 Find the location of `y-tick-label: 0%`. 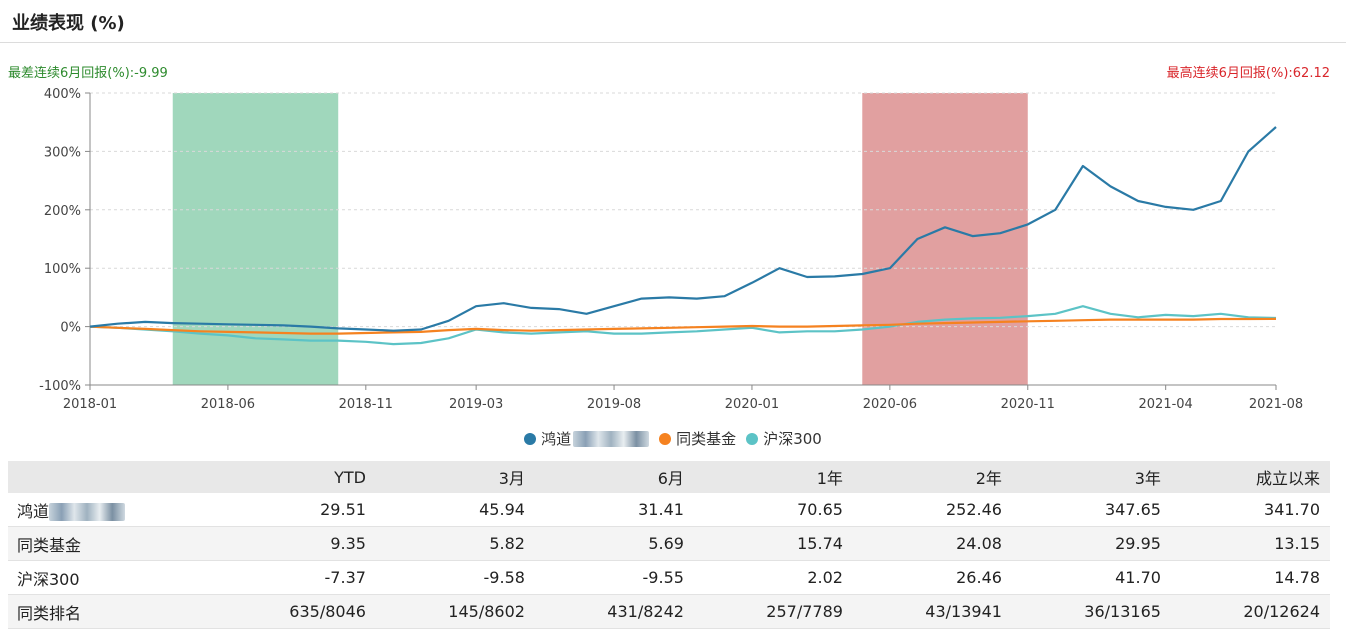

y-tick-label: 0% is located at coordinates (70, 328).